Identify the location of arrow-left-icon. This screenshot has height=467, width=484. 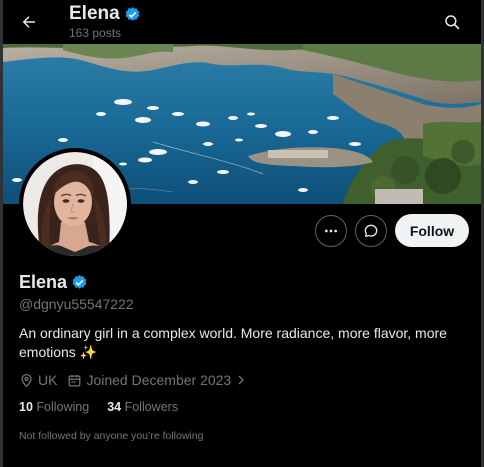
(28, 22).